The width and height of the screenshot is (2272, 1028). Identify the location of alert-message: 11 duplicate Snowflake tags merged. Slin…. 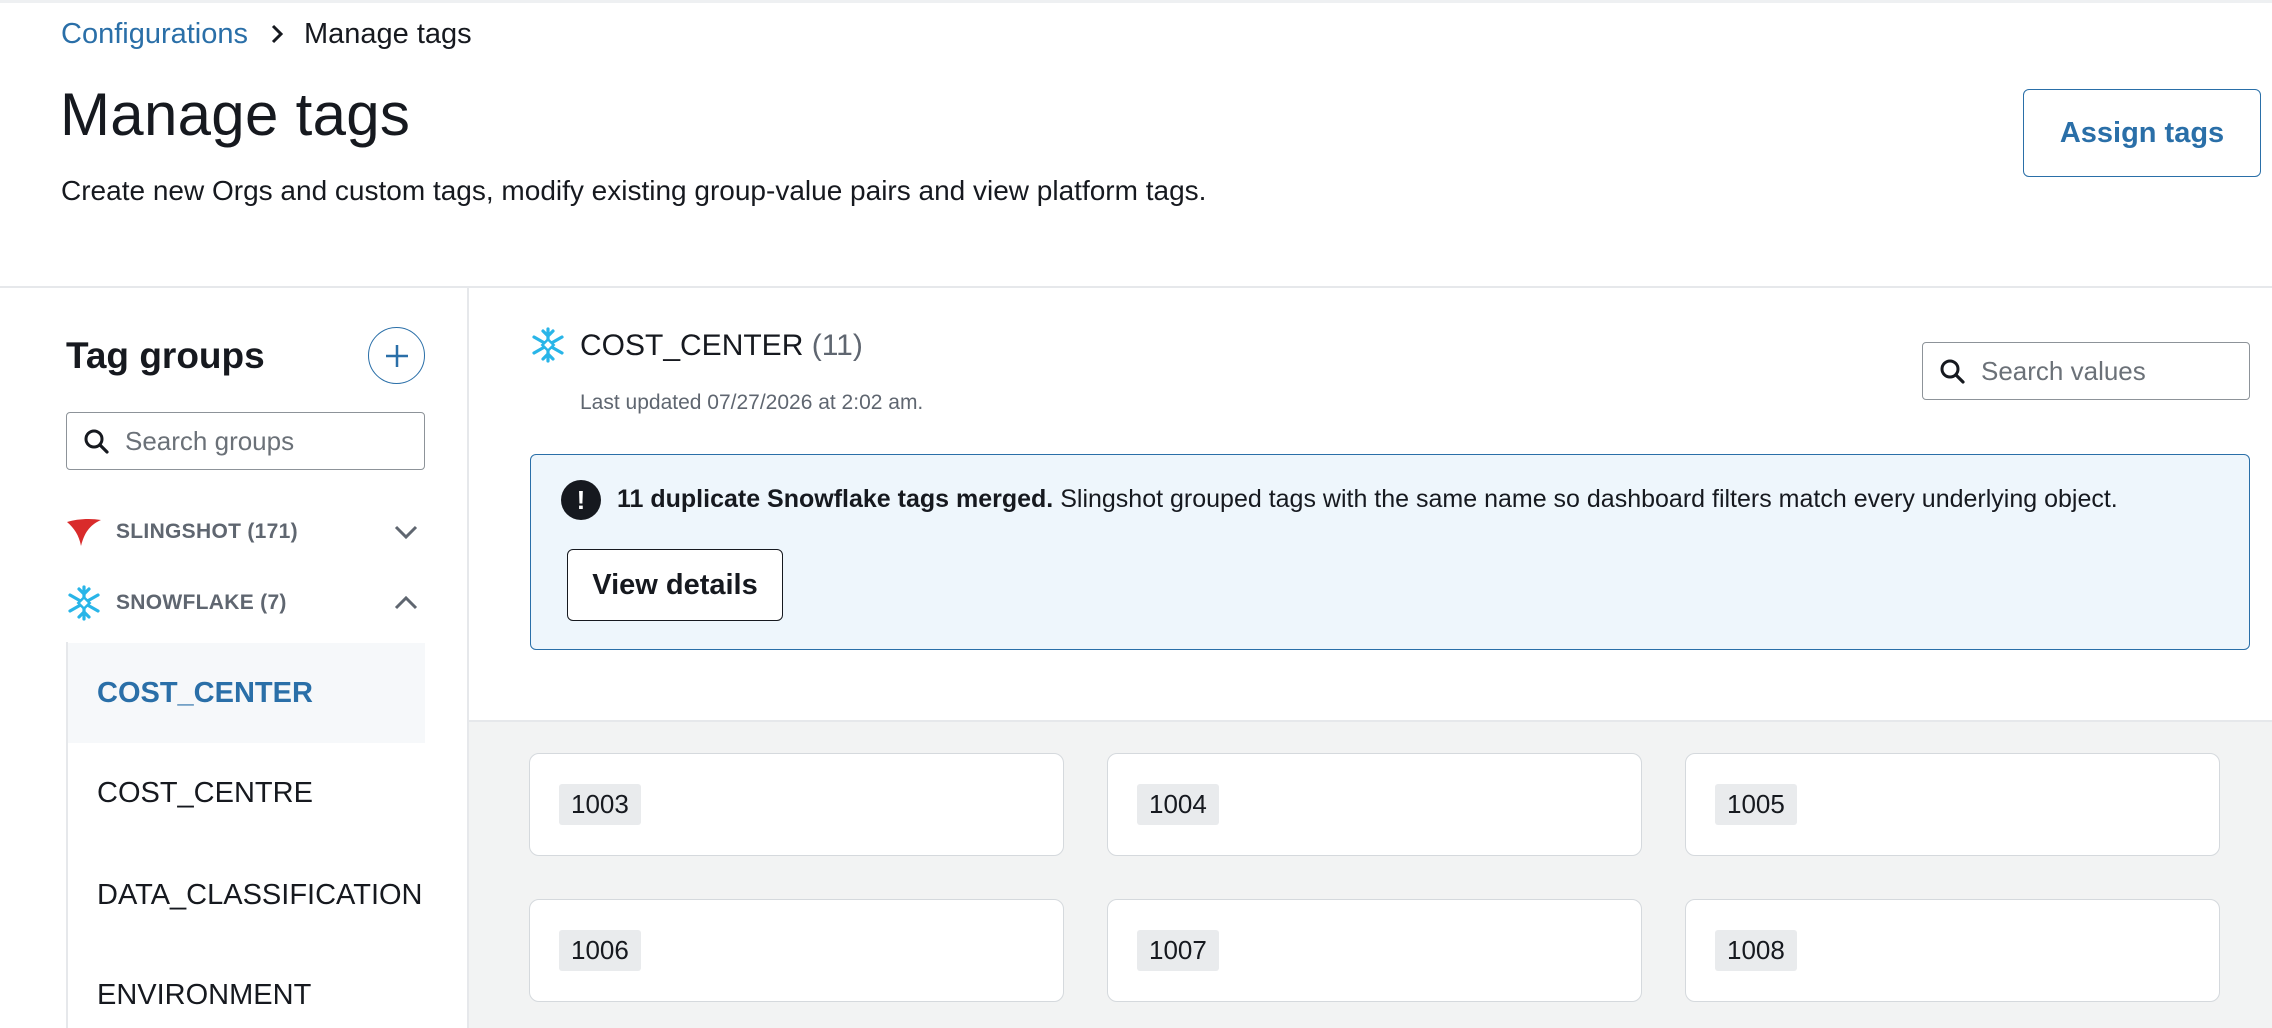
(1367, 499).